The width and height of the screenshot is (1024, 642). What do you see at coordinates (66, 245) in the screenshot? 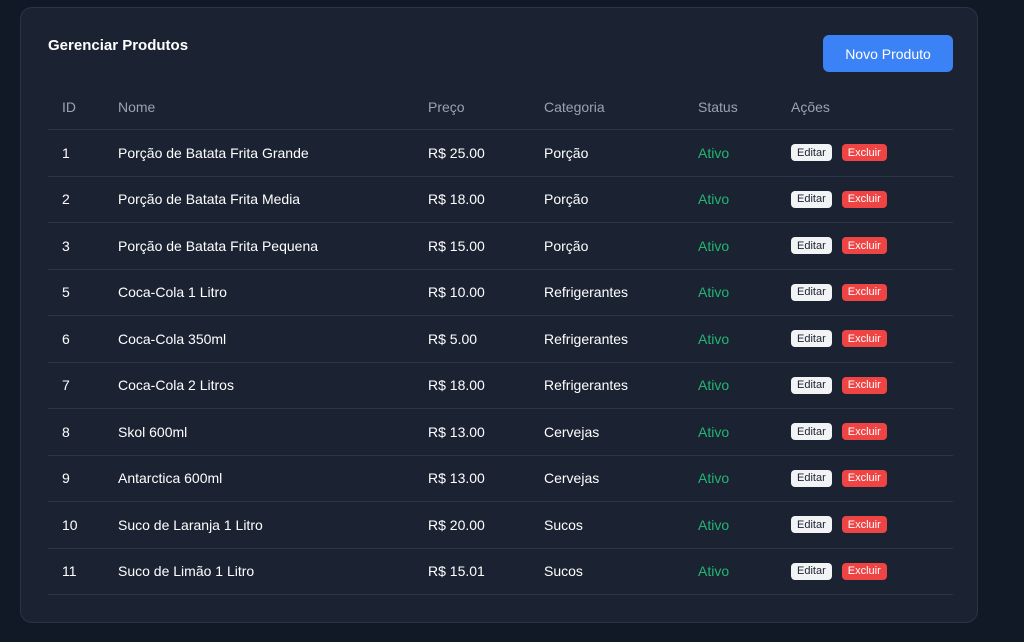
I see `cell-id: 3` at bounding box center [66, 245].